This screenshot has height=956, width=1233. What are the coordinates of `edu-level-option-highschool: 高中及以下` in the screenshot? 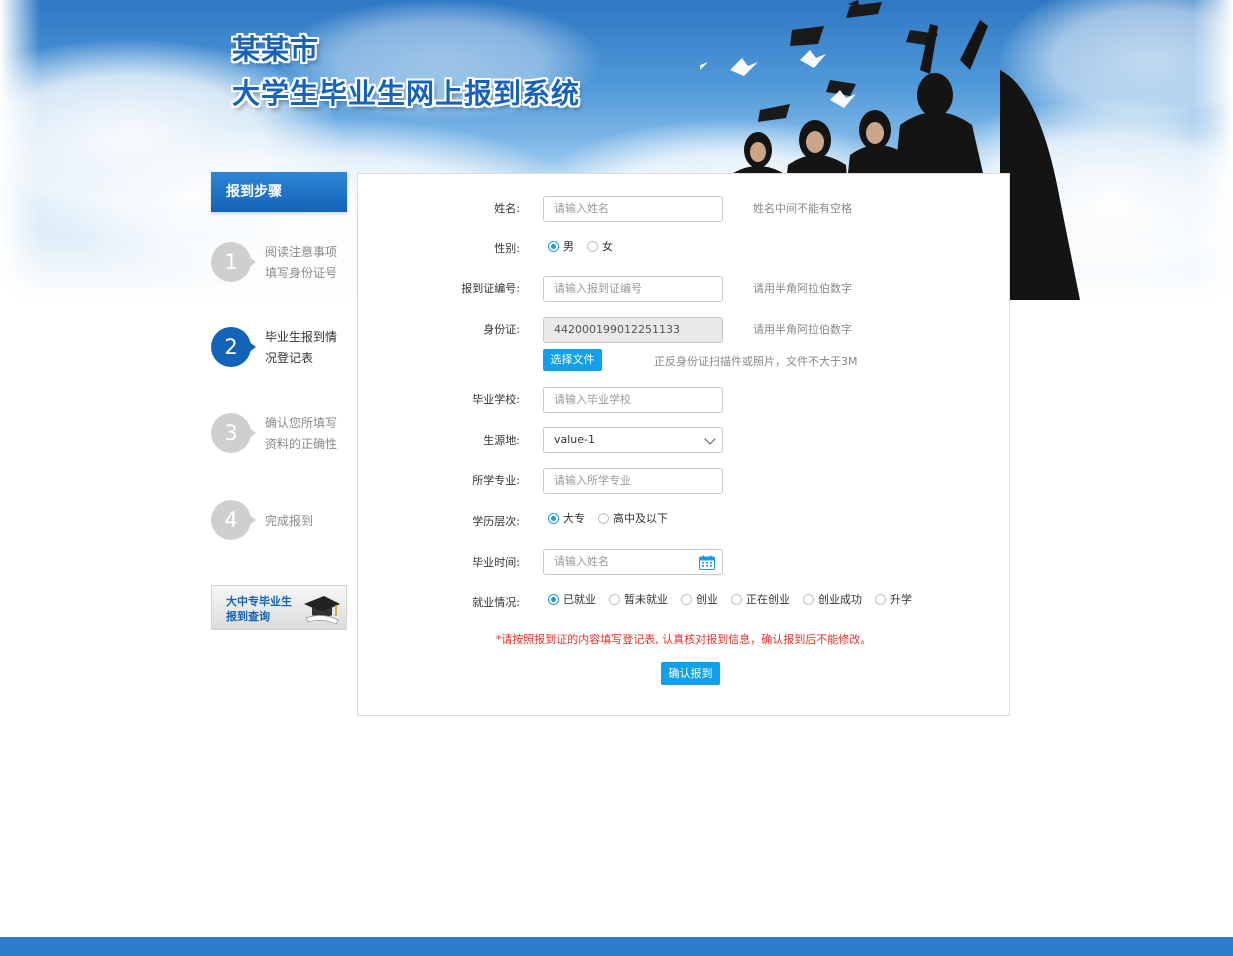 It's located at (633, 518).